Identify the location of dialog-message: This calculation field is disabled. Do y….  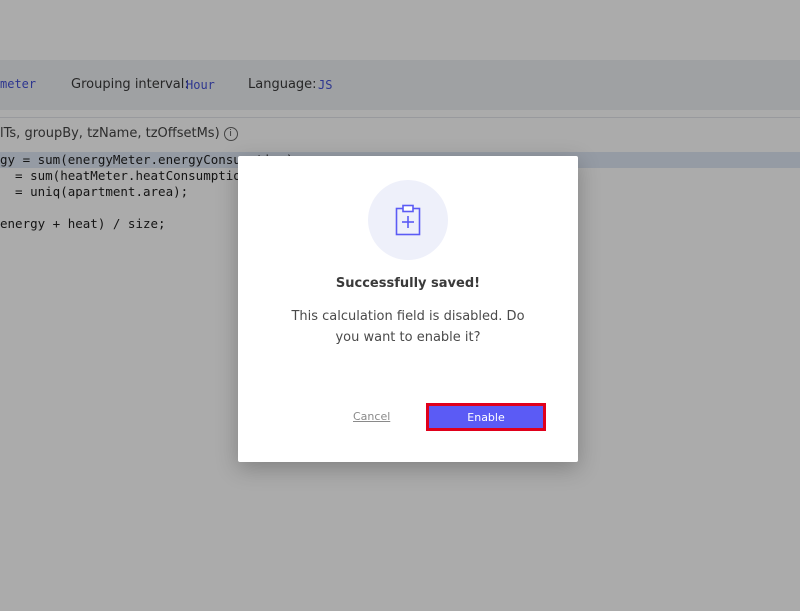
(408, 327).